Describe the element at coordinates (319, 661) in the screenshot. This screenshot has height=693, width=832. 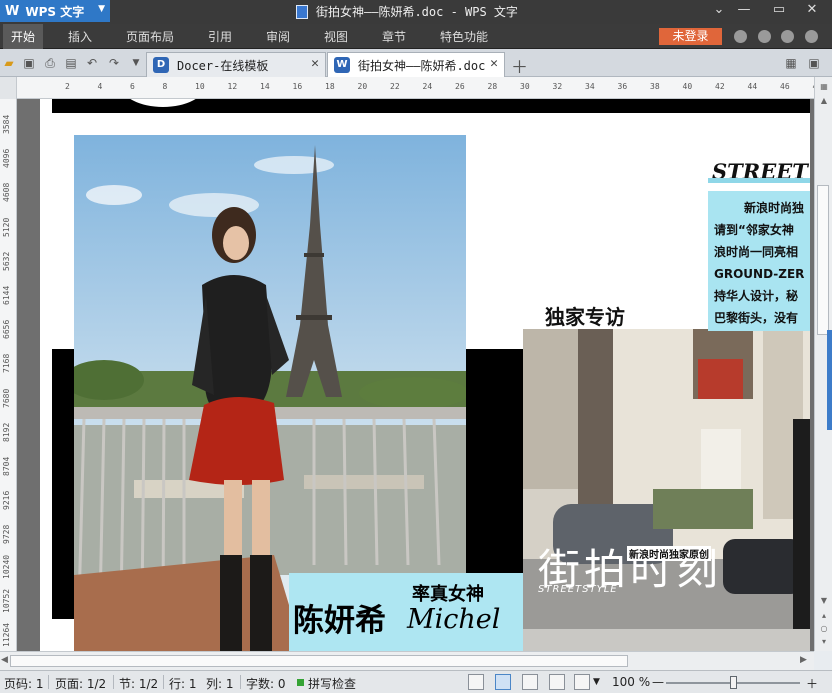
I see `horizontal-scroll-thumb` at that location.